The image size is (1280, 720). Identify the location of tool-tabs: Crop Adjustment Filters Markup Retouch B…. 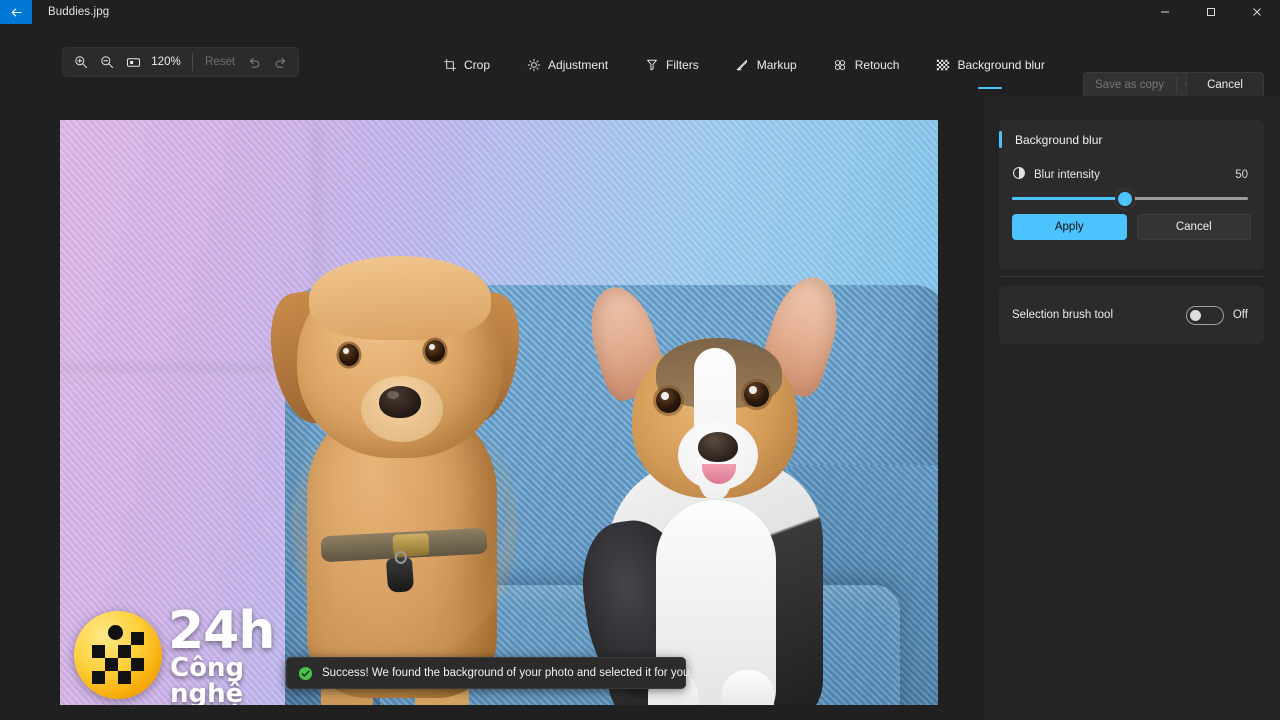
(743, 71).